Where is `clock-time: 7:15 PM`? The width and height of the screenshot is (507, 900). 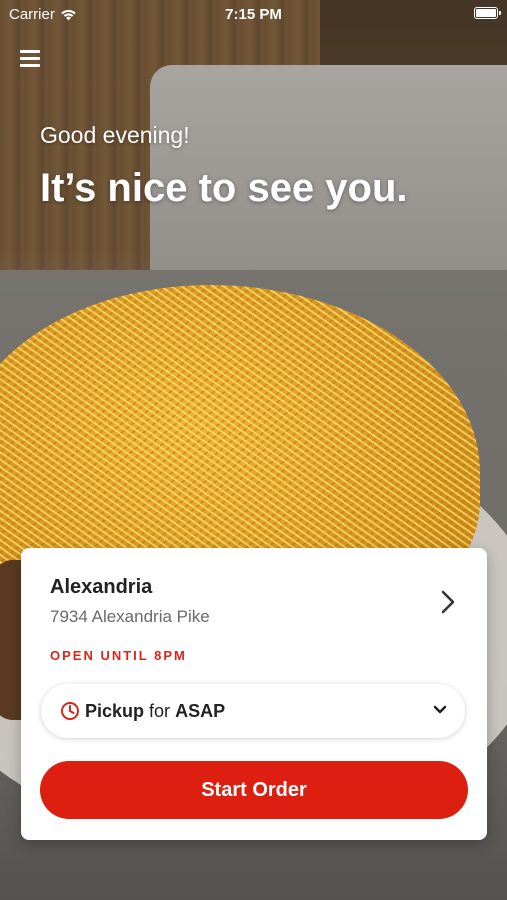 clock-time: 7:15 PM is located at coordinates (253, 14).